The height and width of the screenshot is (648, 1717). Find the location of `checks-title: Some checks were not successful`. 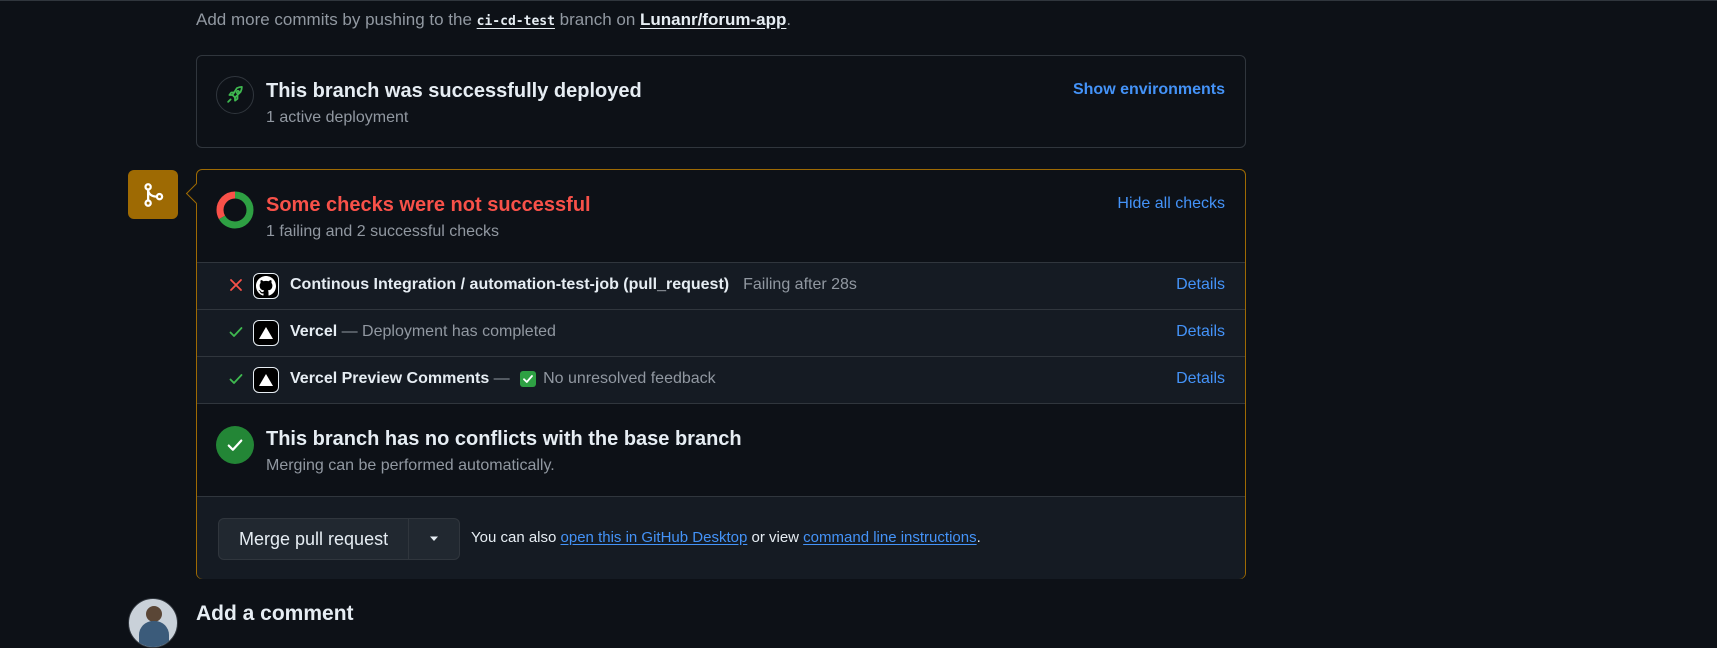

checks-title: Some checks were not successful is located at coordinates (428, 205).